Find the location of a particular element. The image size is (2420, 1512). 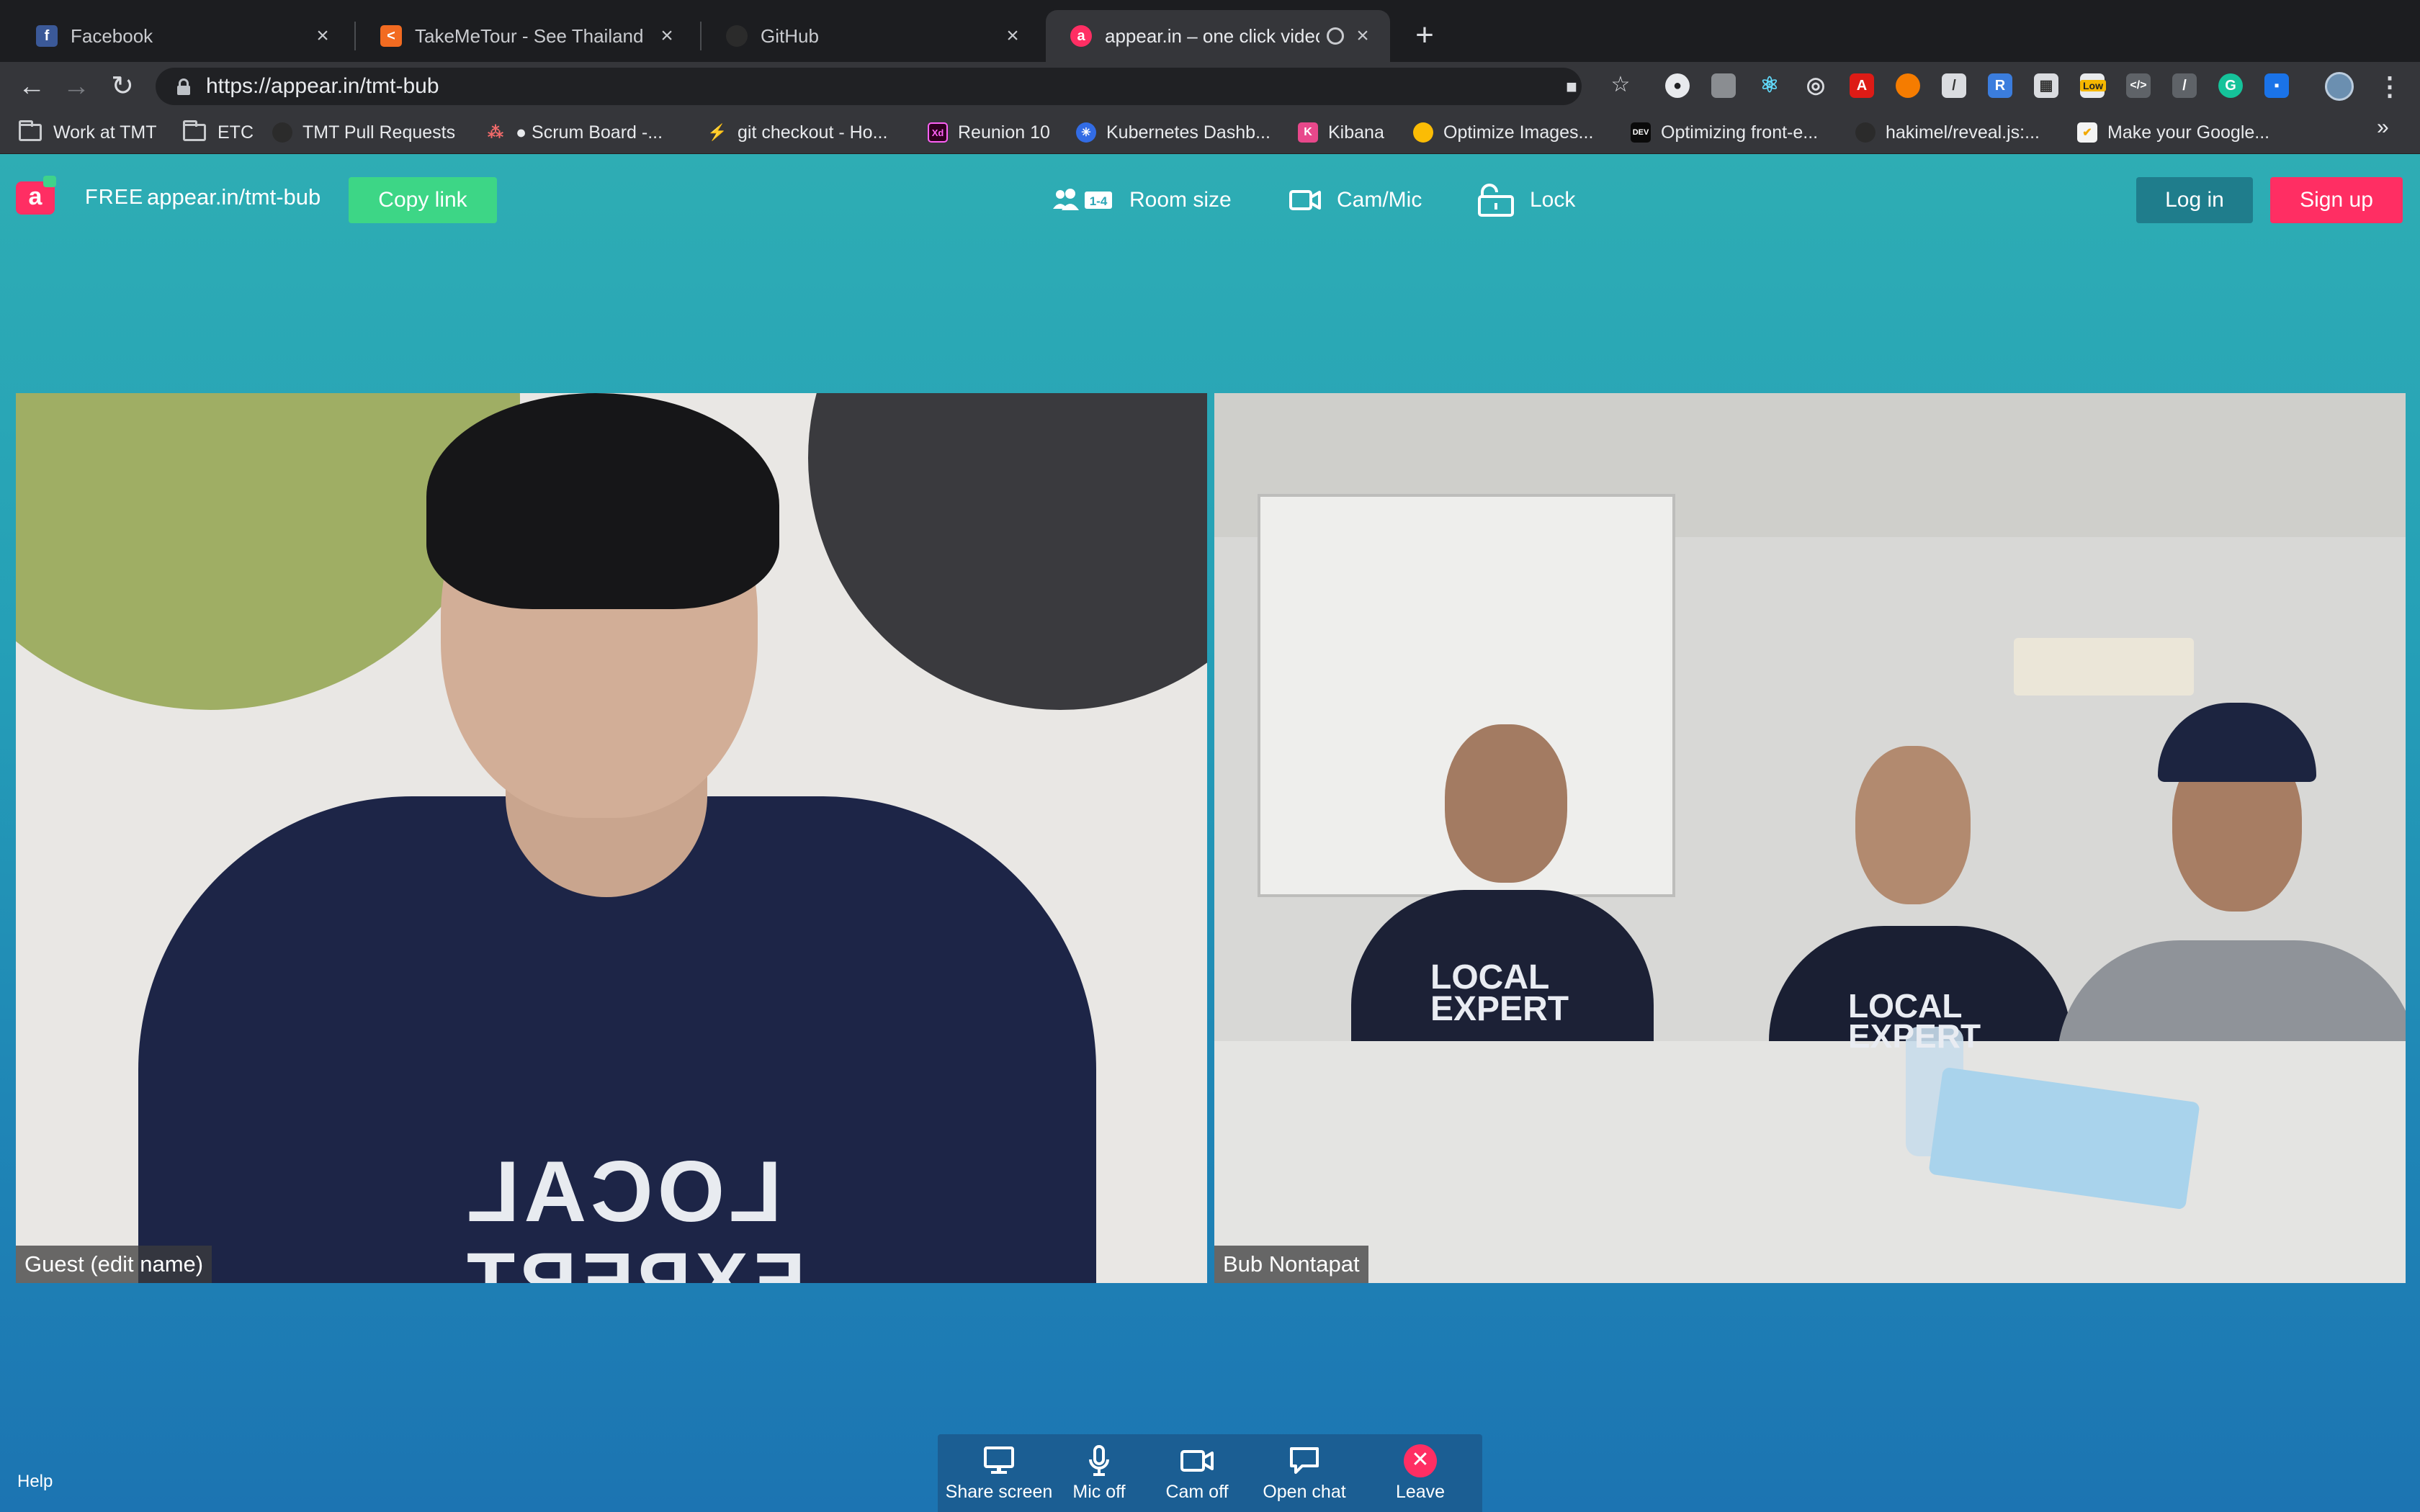

camera-icon is located at coordinates (1197, 1460).